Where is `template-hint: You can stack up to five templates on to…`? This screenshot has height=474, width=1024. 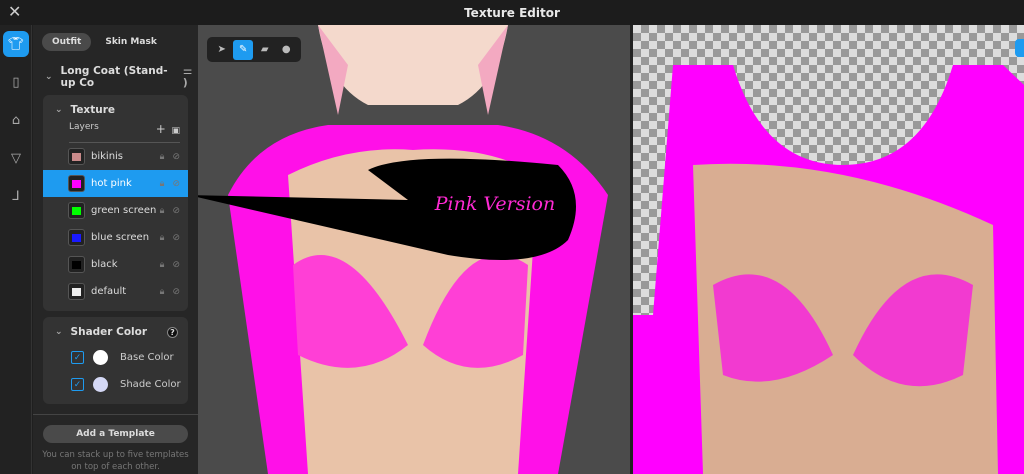
template-hint: You can stack up to five templates on to… is located at coordinates (115, 461).